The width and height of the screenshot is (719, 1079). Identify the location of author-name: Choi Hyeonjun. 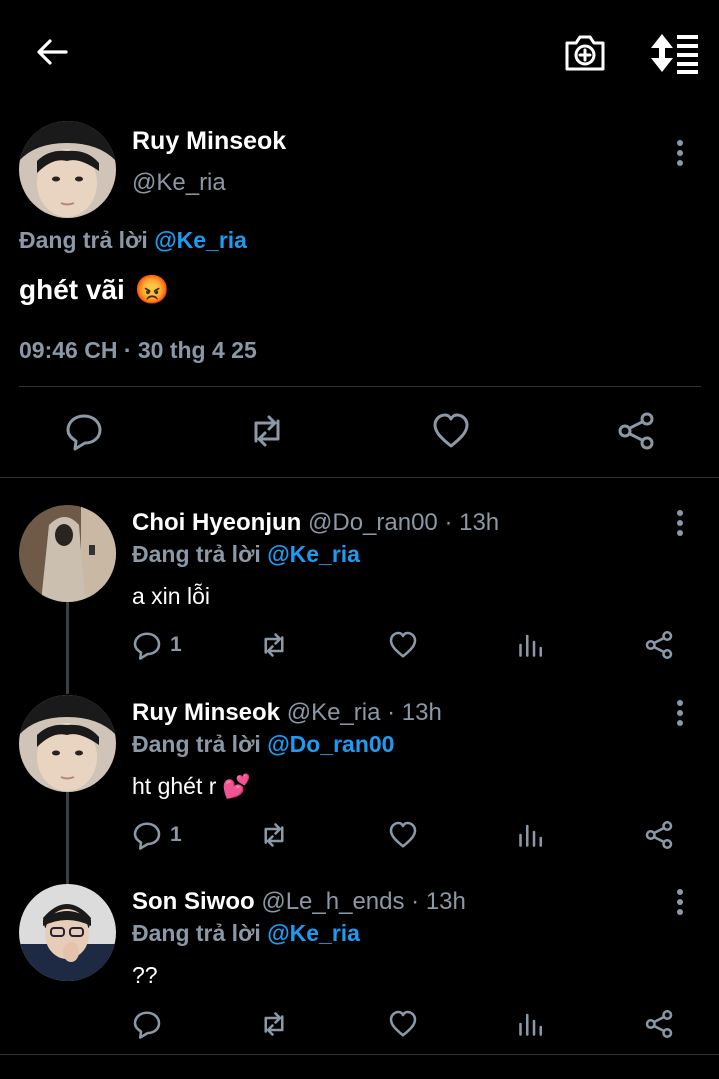
(216, 522).